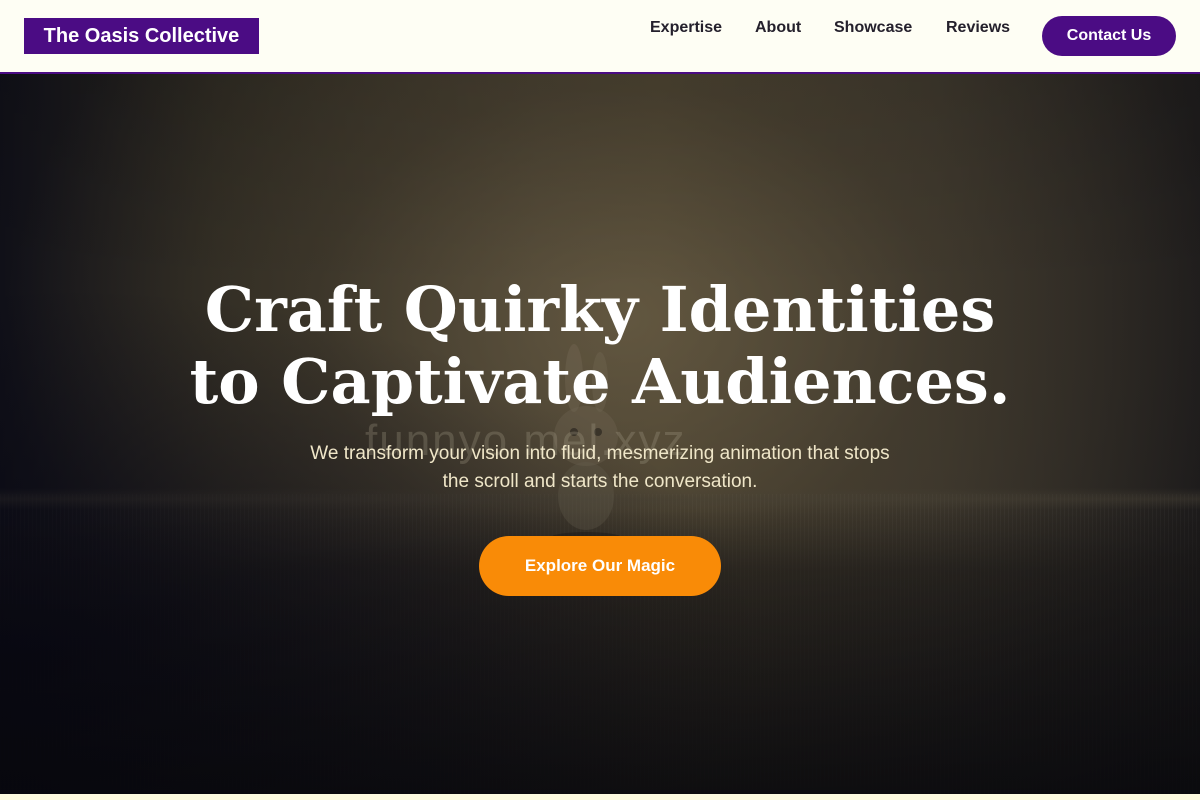  What do you see at coordinates (686, 28) in the screenshot?
I see `nav-link-expertise: Expertise` at bounding box center [686, 28].